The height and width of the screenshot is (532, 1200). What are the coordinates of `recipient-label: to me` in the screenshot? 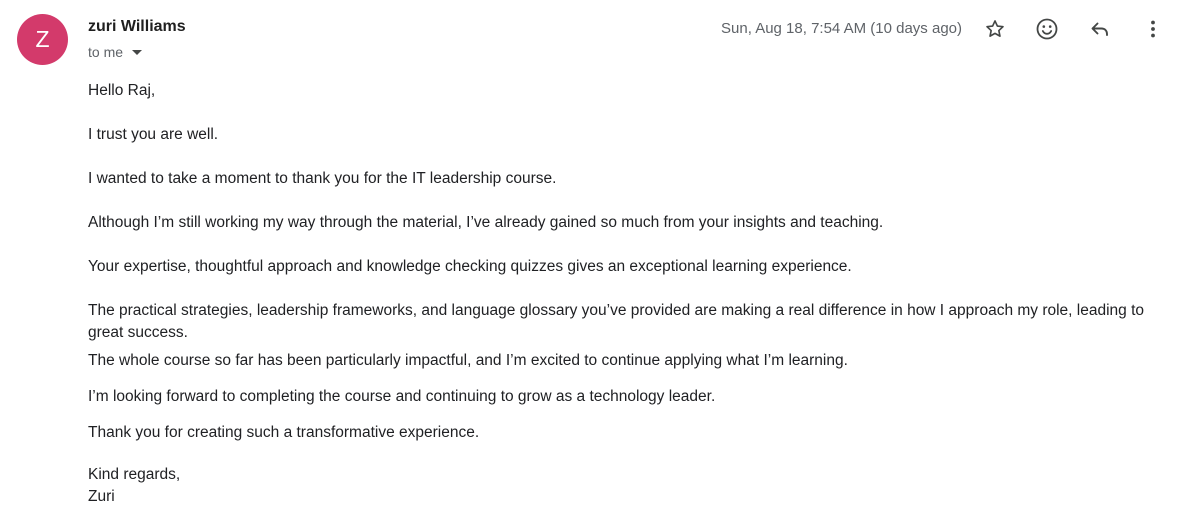 It's located at (106, 52).